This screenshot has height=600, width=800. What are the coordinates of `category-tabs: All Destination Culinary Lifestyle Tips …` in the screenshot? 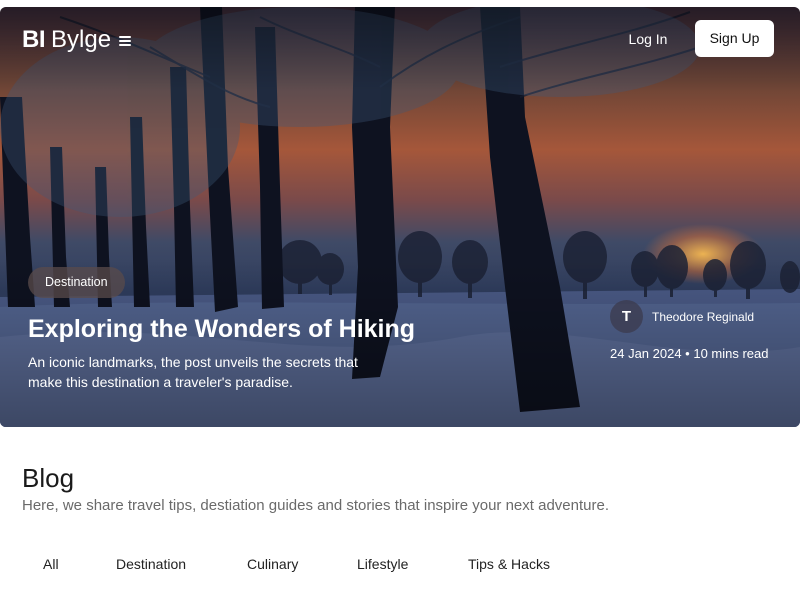 It's located at (400, 564).